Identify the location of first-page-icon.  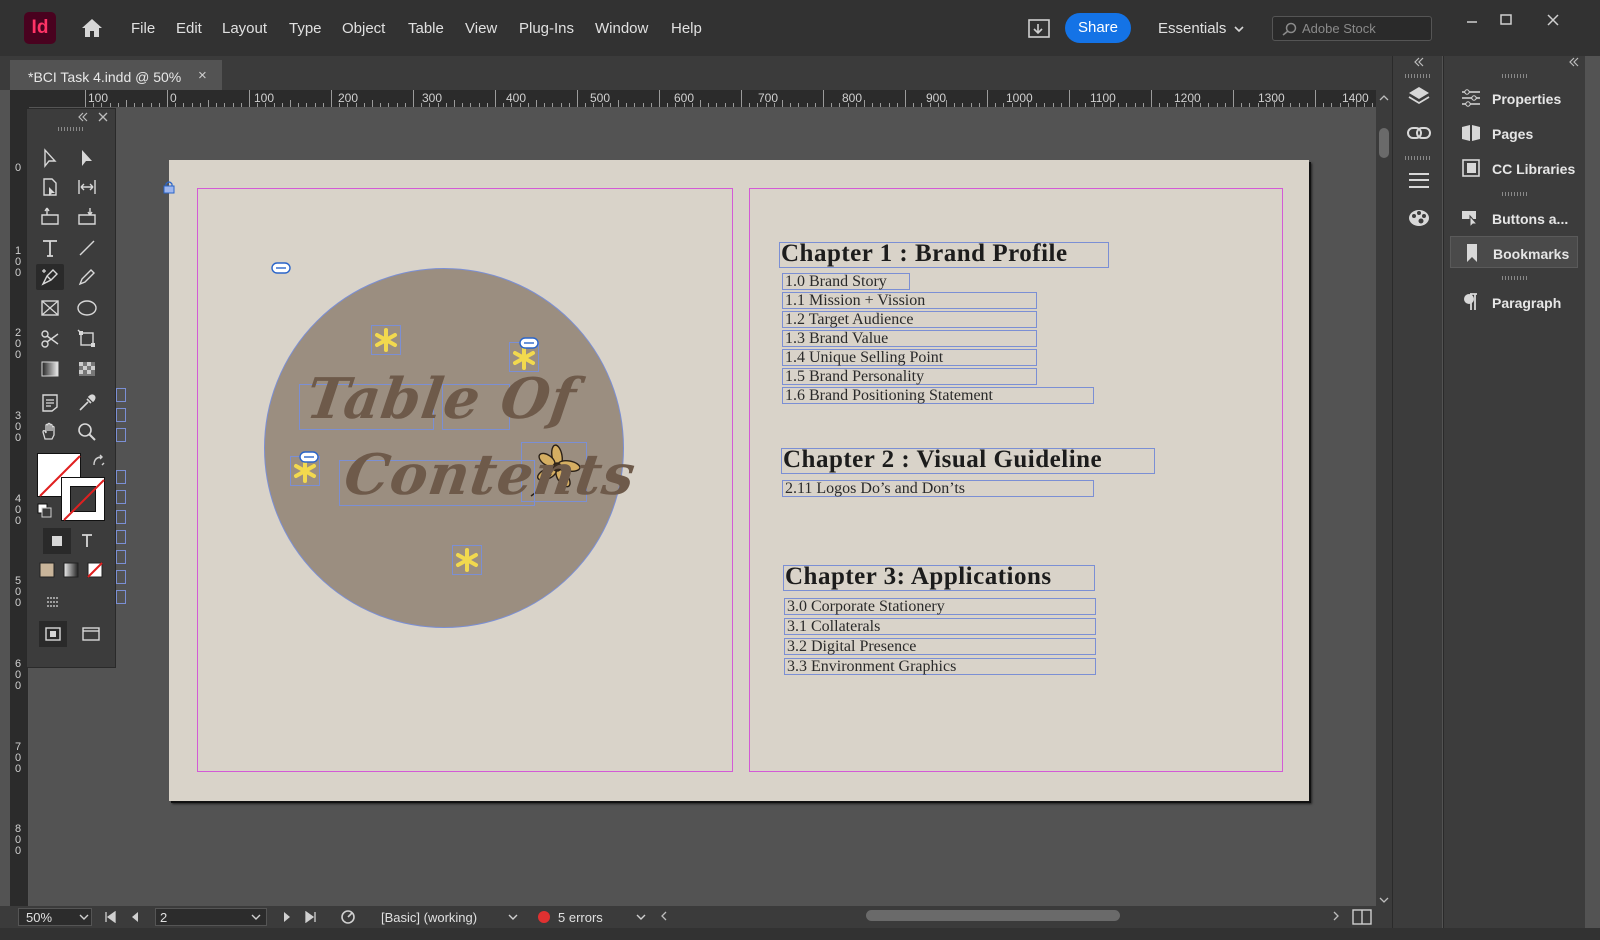
(110, 917).